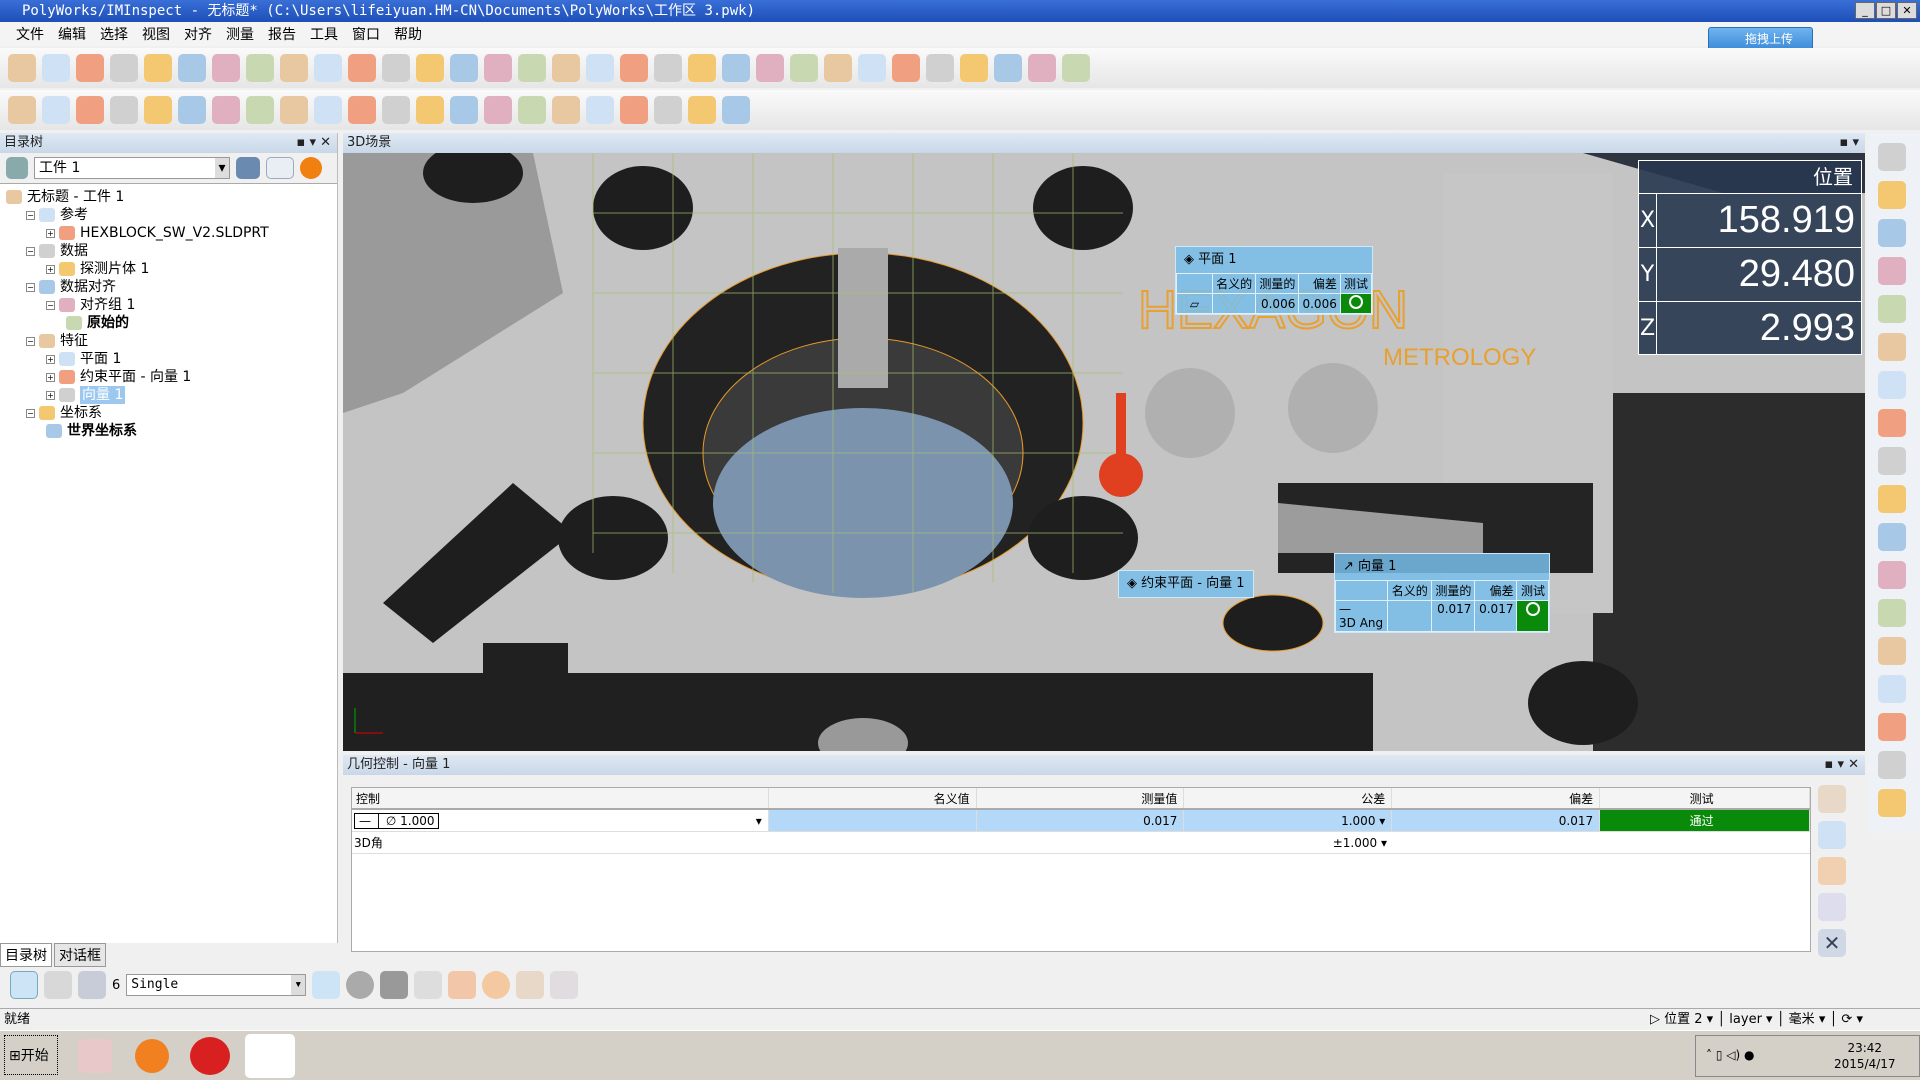  Describe the element at coordinates (92, 985) in the screenshot. I see `arm-icon` at that location.